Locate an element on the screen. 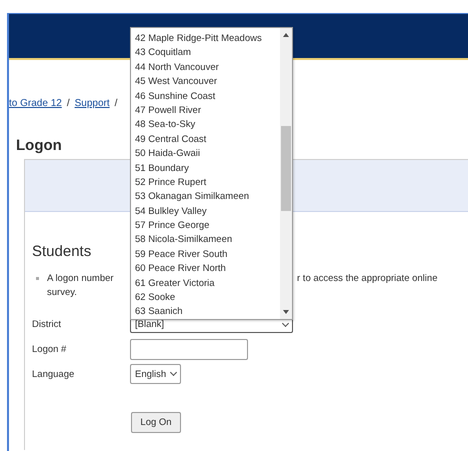  dropdown-option: 47 Powell River is located at coordinates (206, 111).